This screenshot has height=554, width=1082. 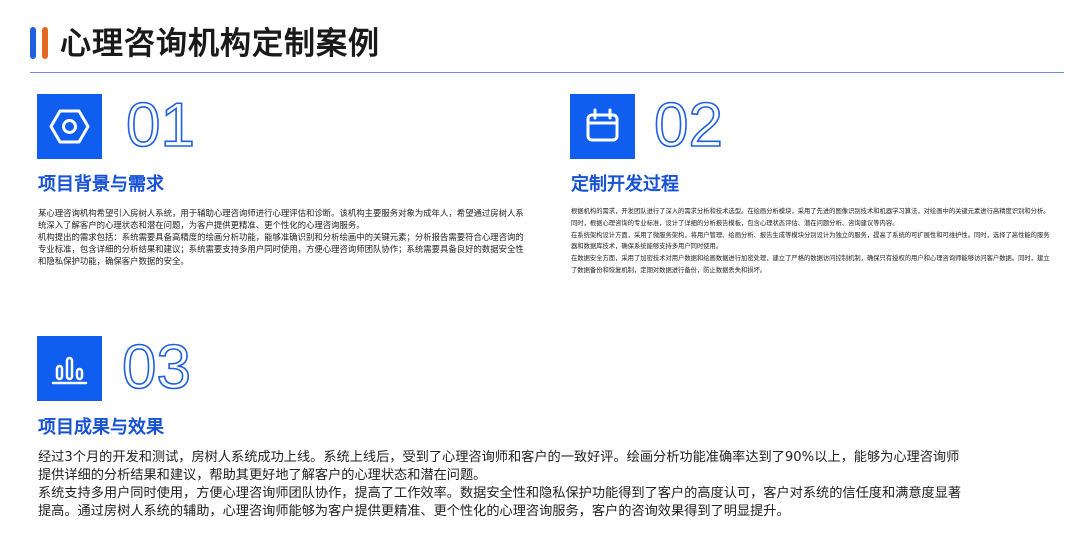 I want to click on accent-bar-blue, so click(x=33, y=43).